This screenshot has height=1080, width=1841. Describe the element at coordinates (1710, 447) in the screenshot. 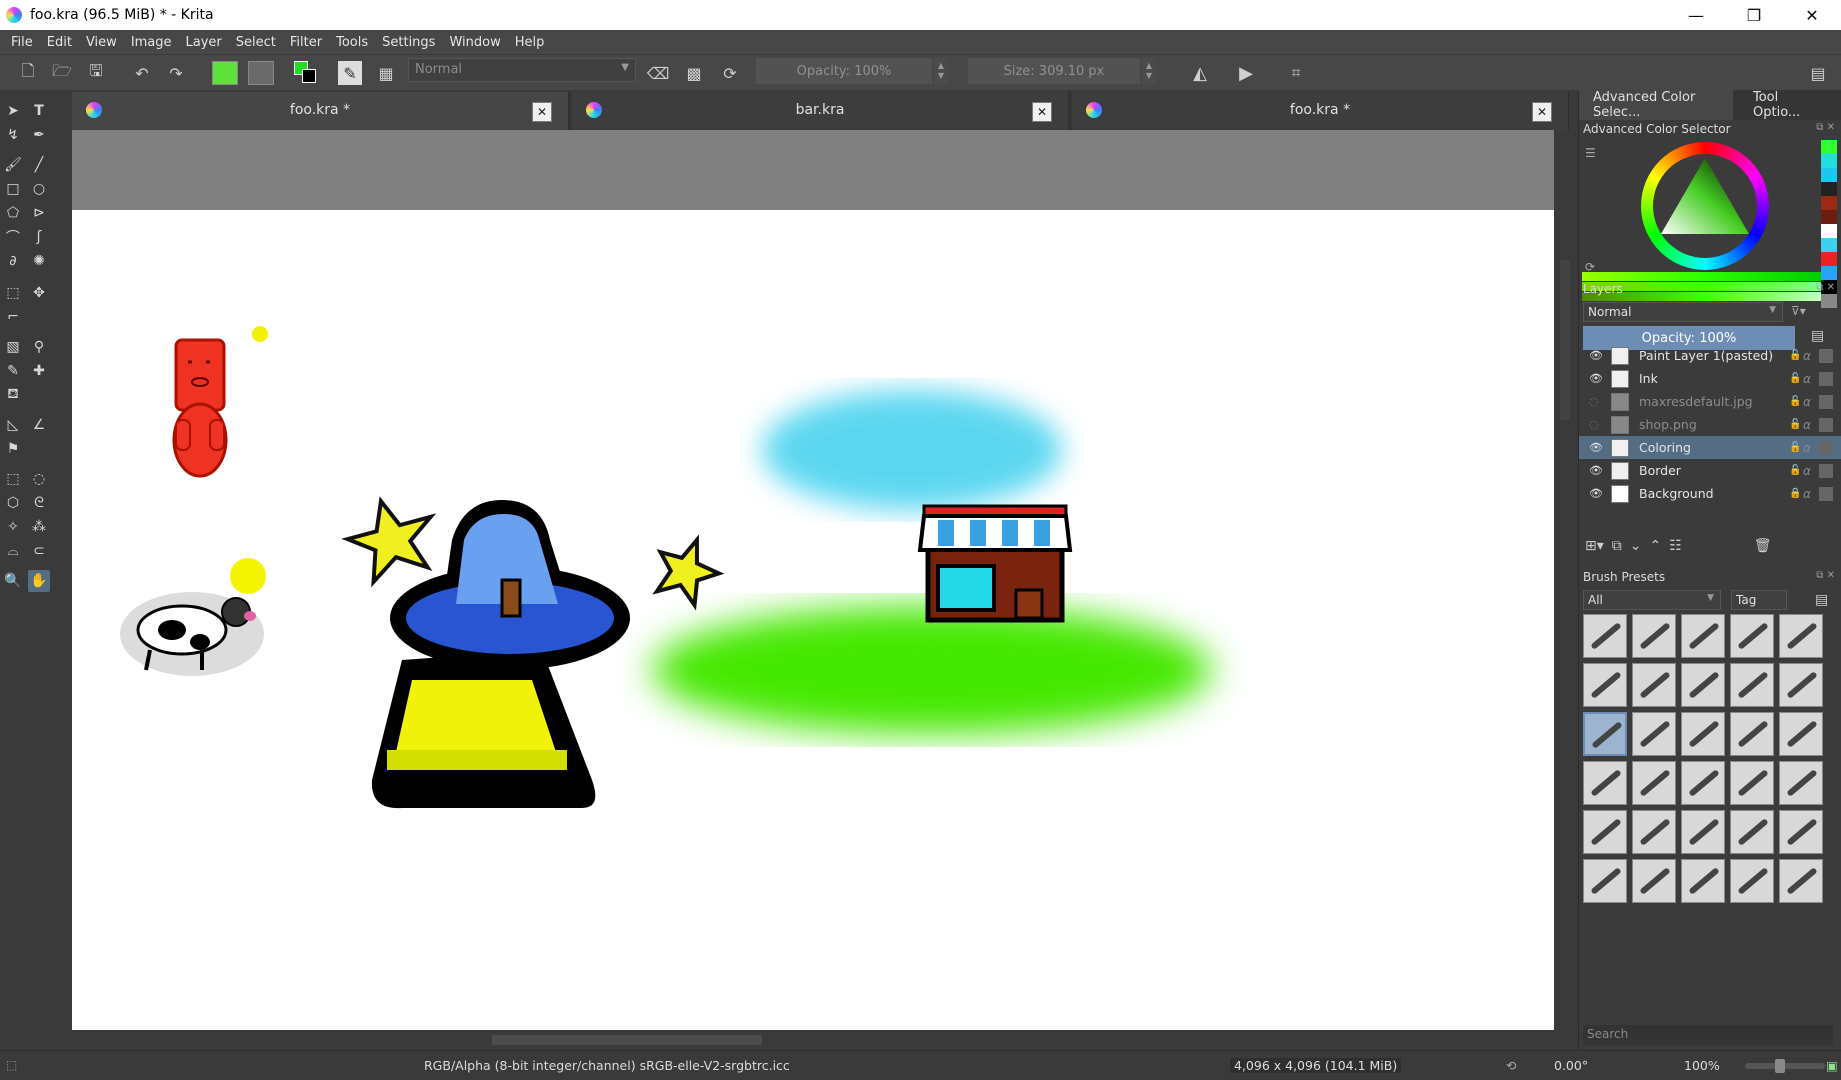

I see `layer-row: 👁 Coloring 🔓 α` at that location.